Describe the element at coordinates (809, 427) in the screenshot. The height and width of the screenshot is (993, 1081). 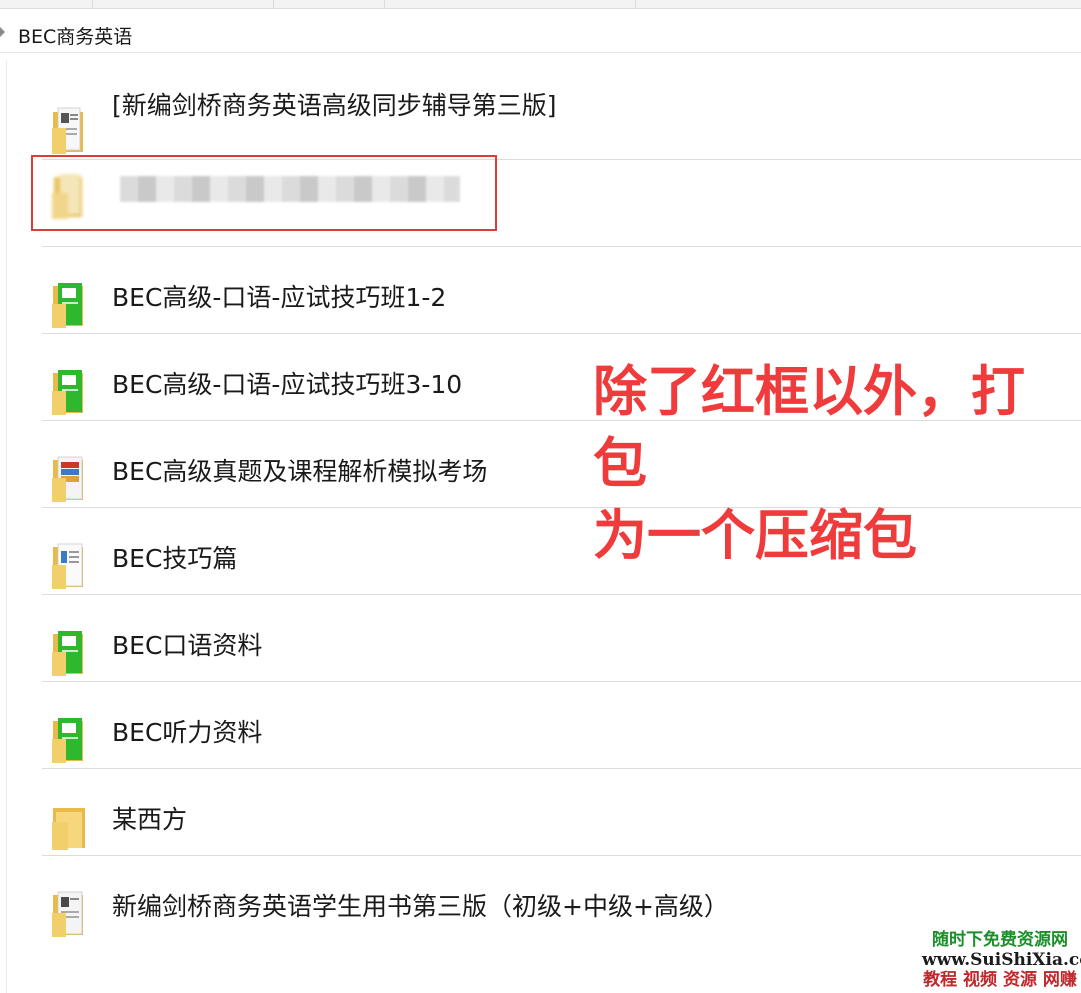
I see `annotation-line: 除了红框以外，打包` at that location.